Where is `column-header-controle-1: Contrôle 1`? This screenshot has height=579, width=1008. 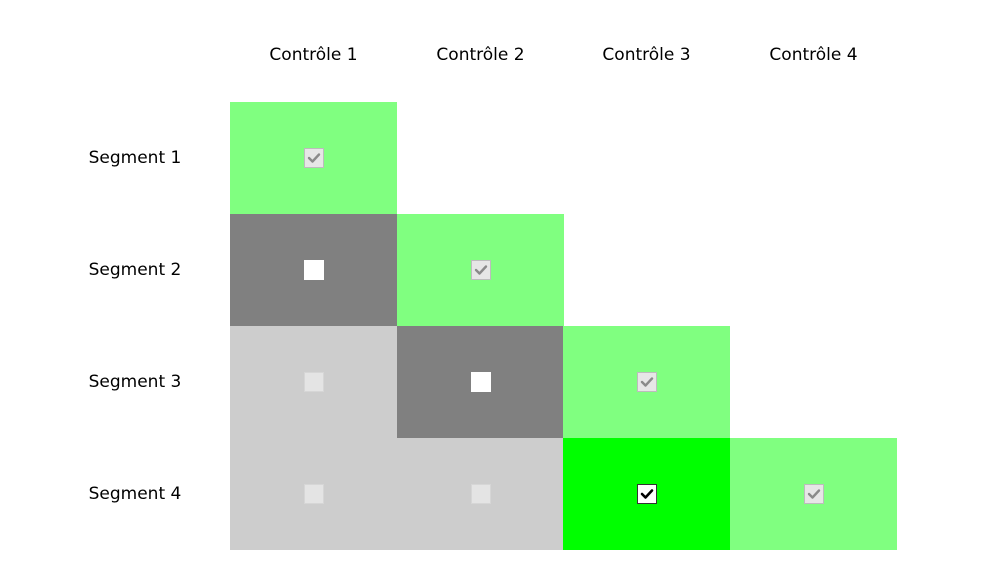
column-header-controle-1: Contrôle 1 is located at coordinates (313, 55).